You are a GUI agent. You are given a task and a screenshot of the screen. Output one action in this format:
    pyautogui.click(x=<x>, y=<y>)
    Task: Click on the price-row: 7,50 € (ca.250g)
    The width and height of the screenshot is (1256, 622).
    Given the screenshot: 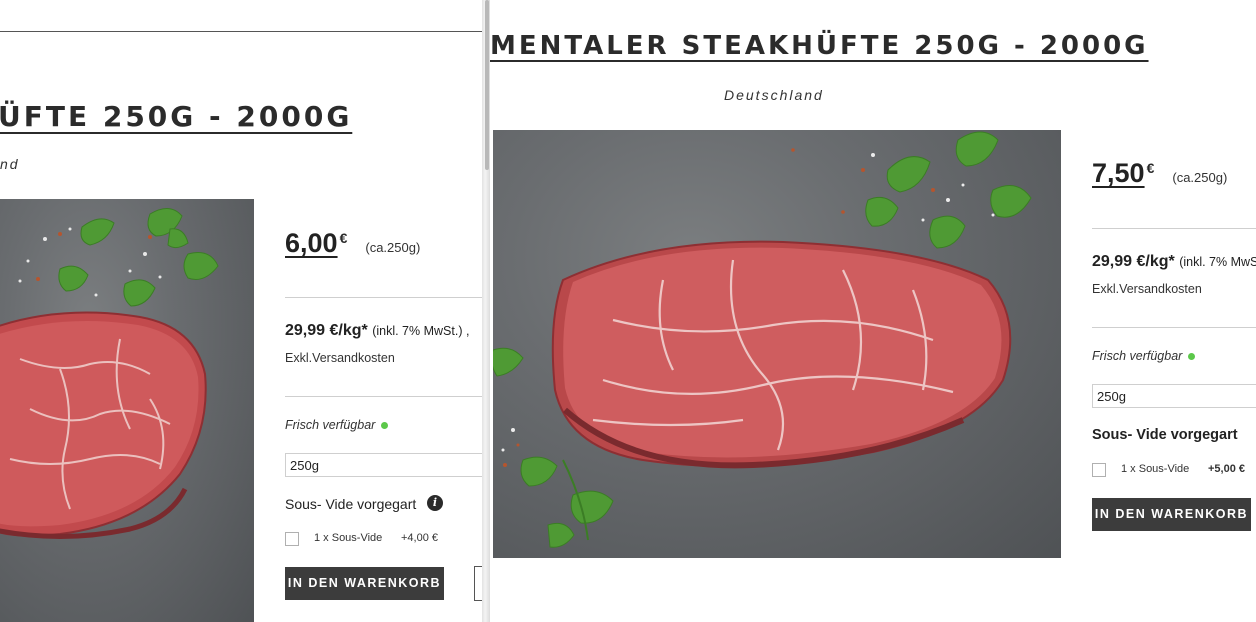 What is the action you would take?
    pyautogui.click(x=1159, y=173)
    